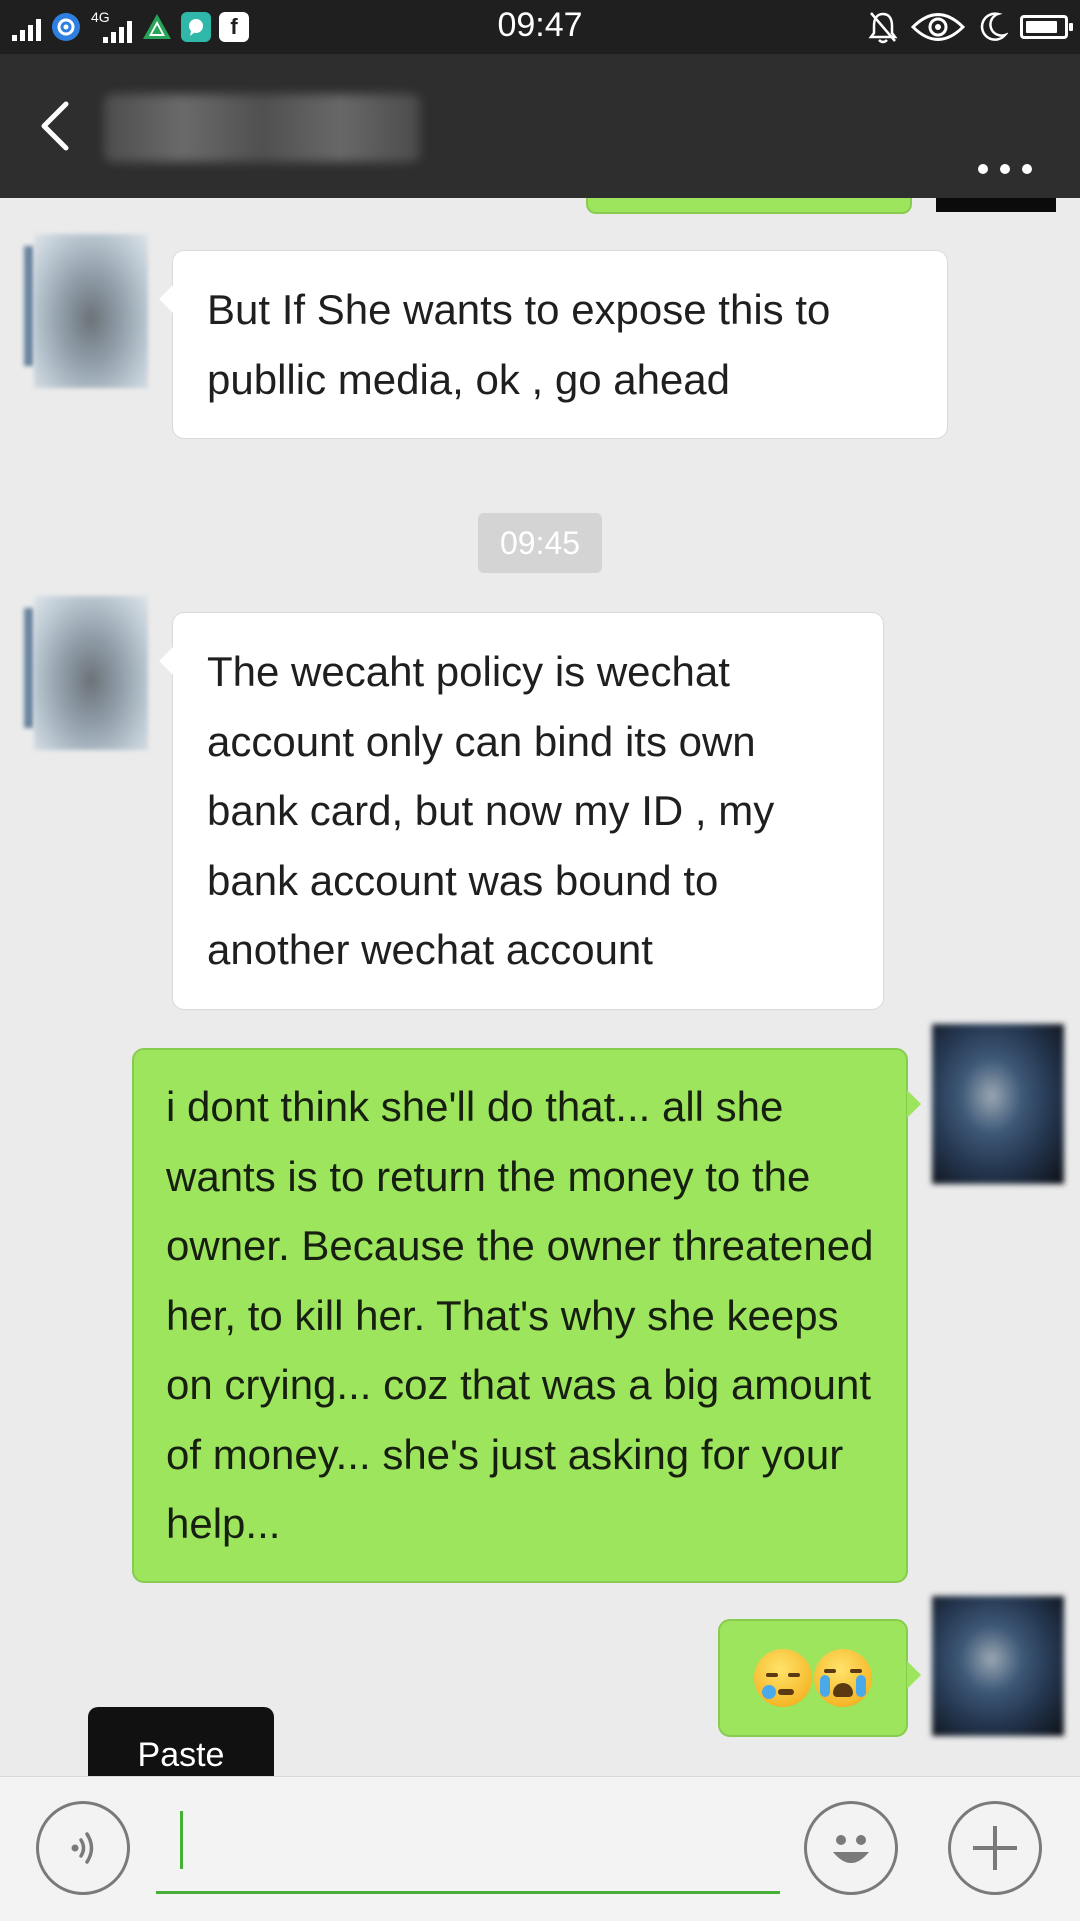  I want to click on smiley-icon, so click(851, 1849).